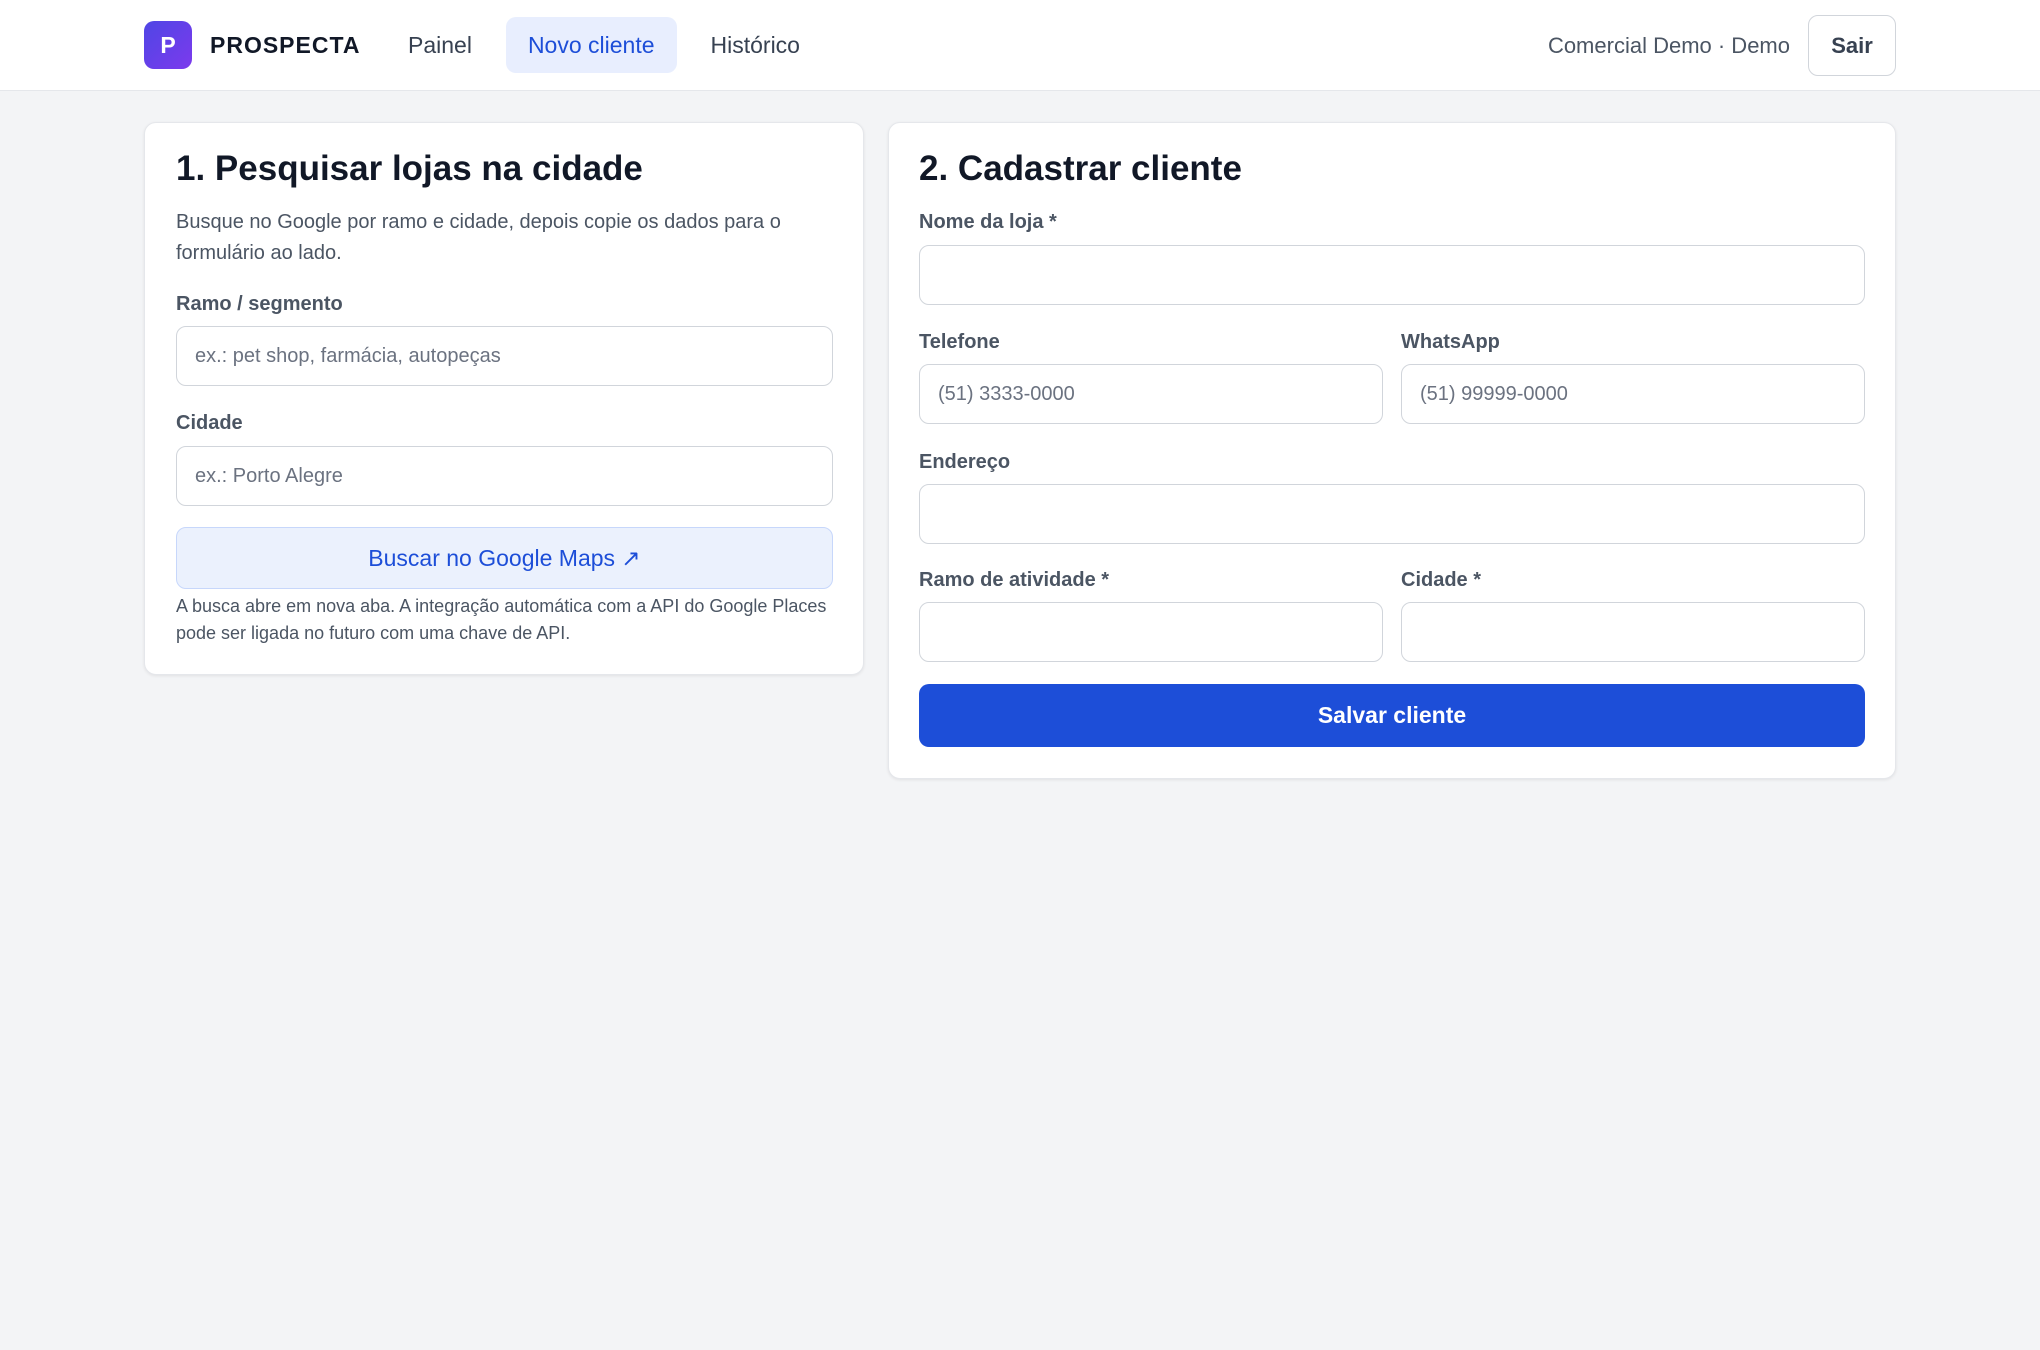 The image size is (2040, 1350). What do you see at coordinates (209, 423) in the screenshot?
I see `city-search-label: Cidade` at bounding box center [209, 423].